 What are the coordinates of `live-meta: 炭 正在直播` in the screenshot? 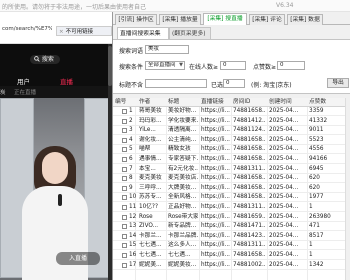 It's located at (56, 92).